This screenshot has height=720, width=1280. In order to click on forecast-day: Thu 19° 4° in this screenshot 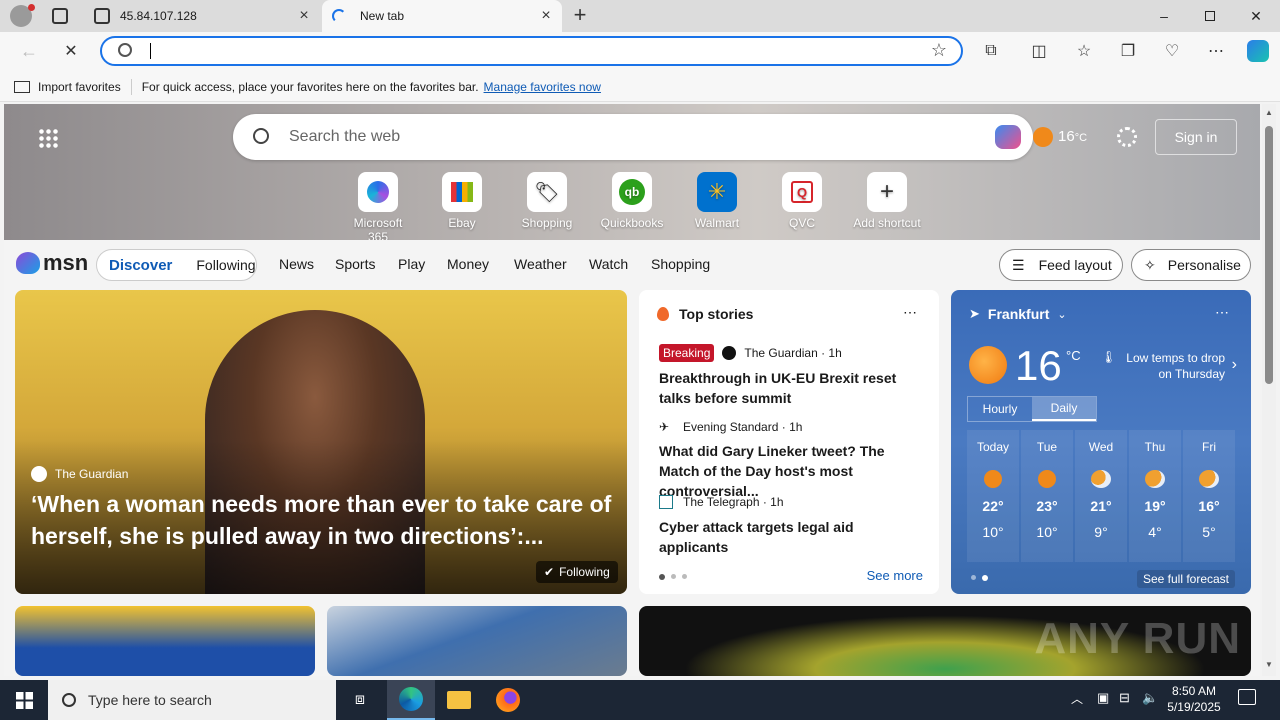, I will do `click(1155, 496)`.